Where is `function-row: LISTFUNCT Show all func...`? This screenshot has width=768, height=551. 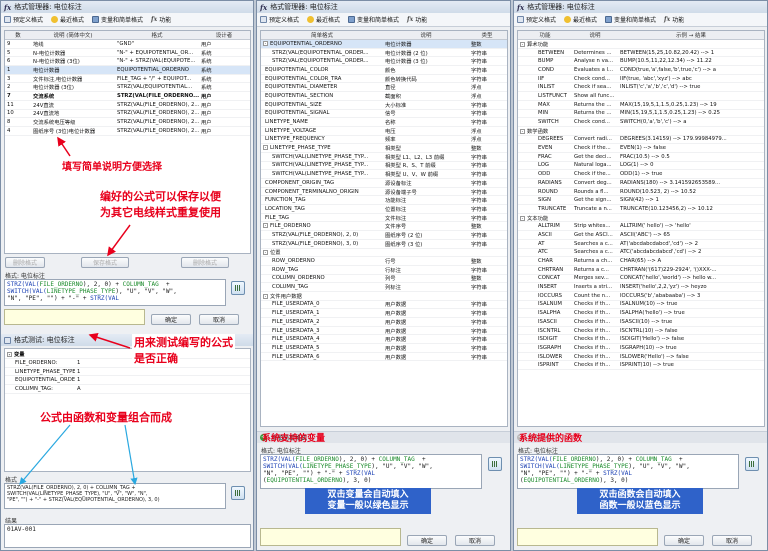
function-row: LISTFUNCT Show all func... is located at coordinates (641, 96).